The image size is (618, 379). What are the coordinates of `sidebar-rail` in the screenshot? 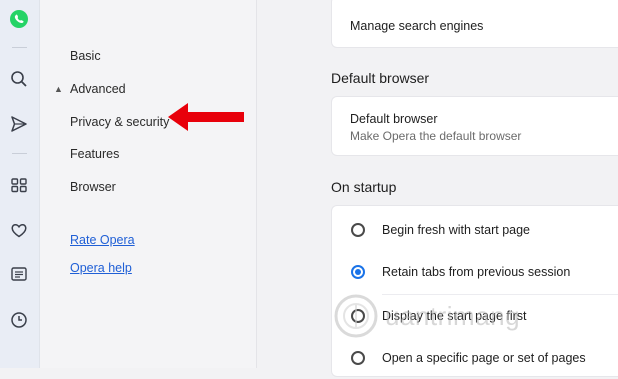 It's located at (20, 184).